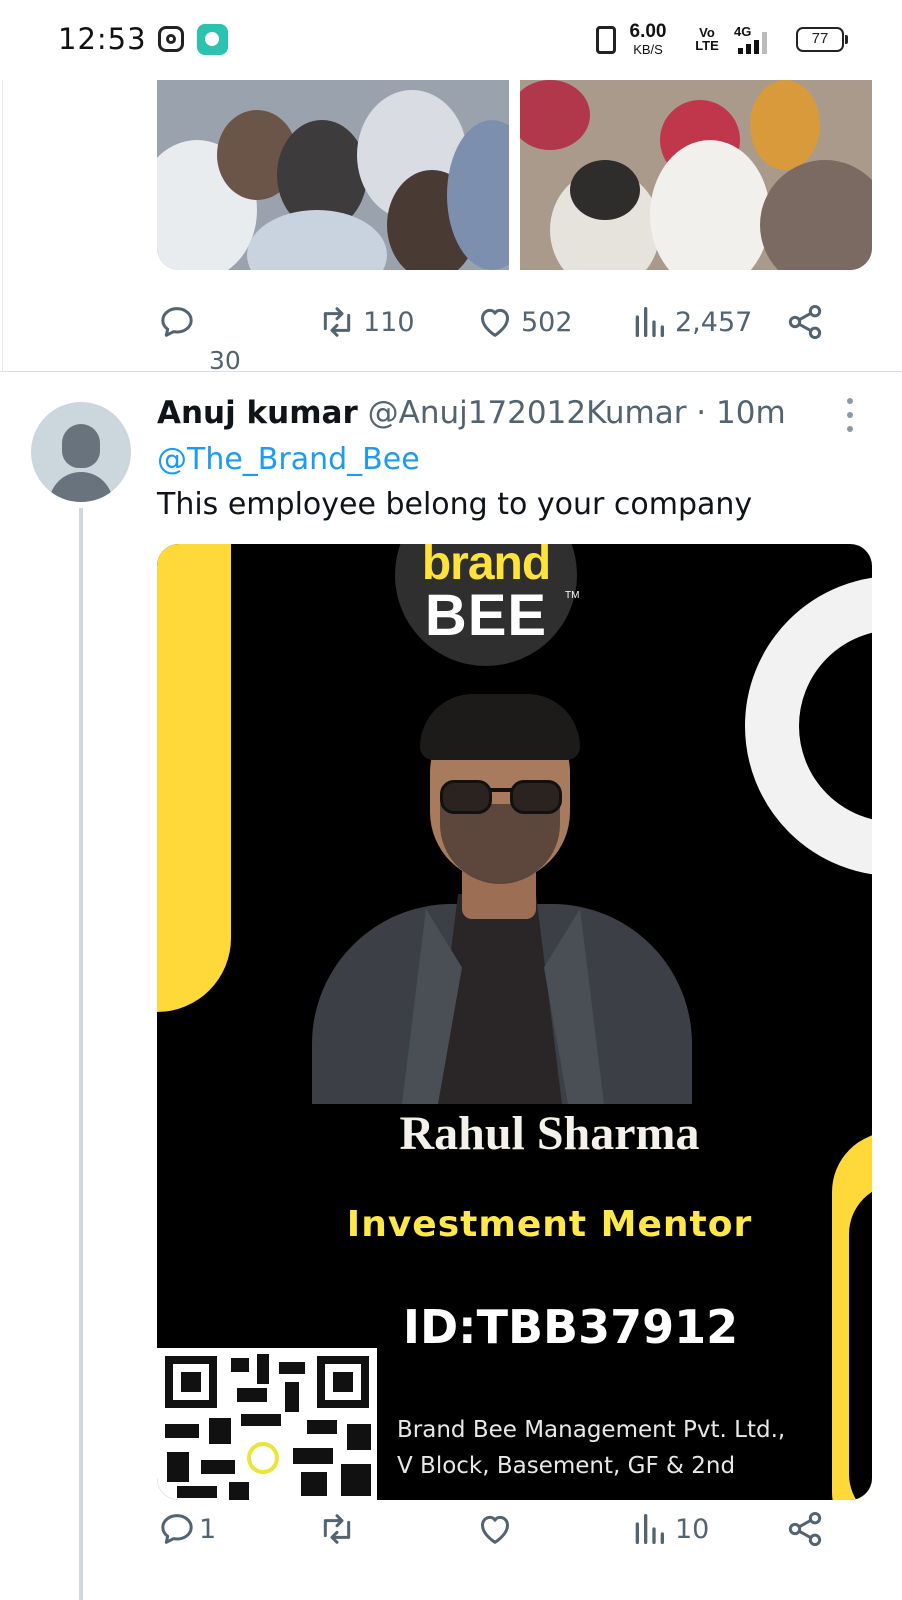  Describe the element at coordinates (743, 31) in the screenshot. I see `network-type: 4G` at that location.